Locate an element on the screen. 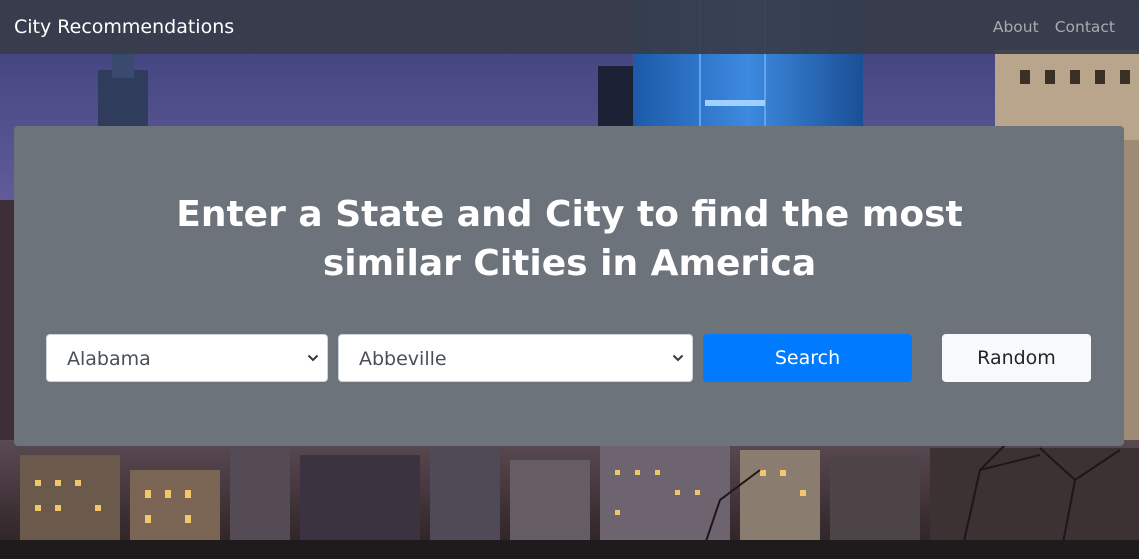  state-select: Alabama is located at coordinates (187, 358).